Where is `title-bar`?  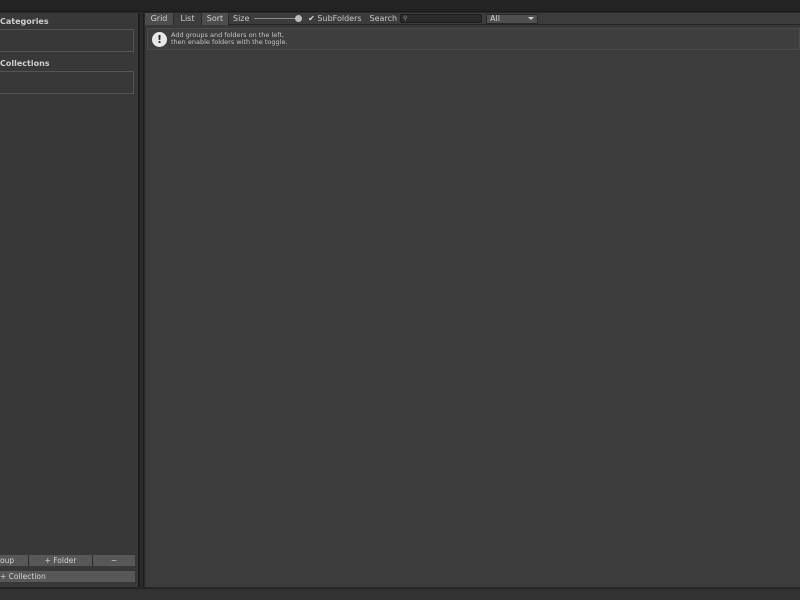
title-bar is located at coordinates (400, 6).